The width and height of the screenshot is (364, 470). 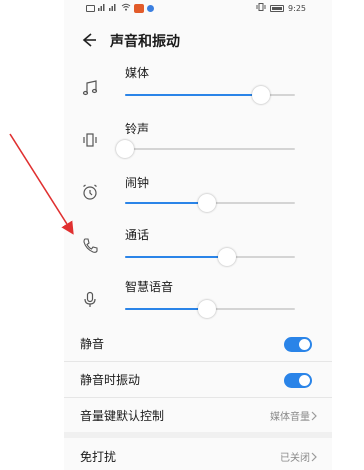 I want to click on volume-row-call: 通话, so click(x=198, y=253).